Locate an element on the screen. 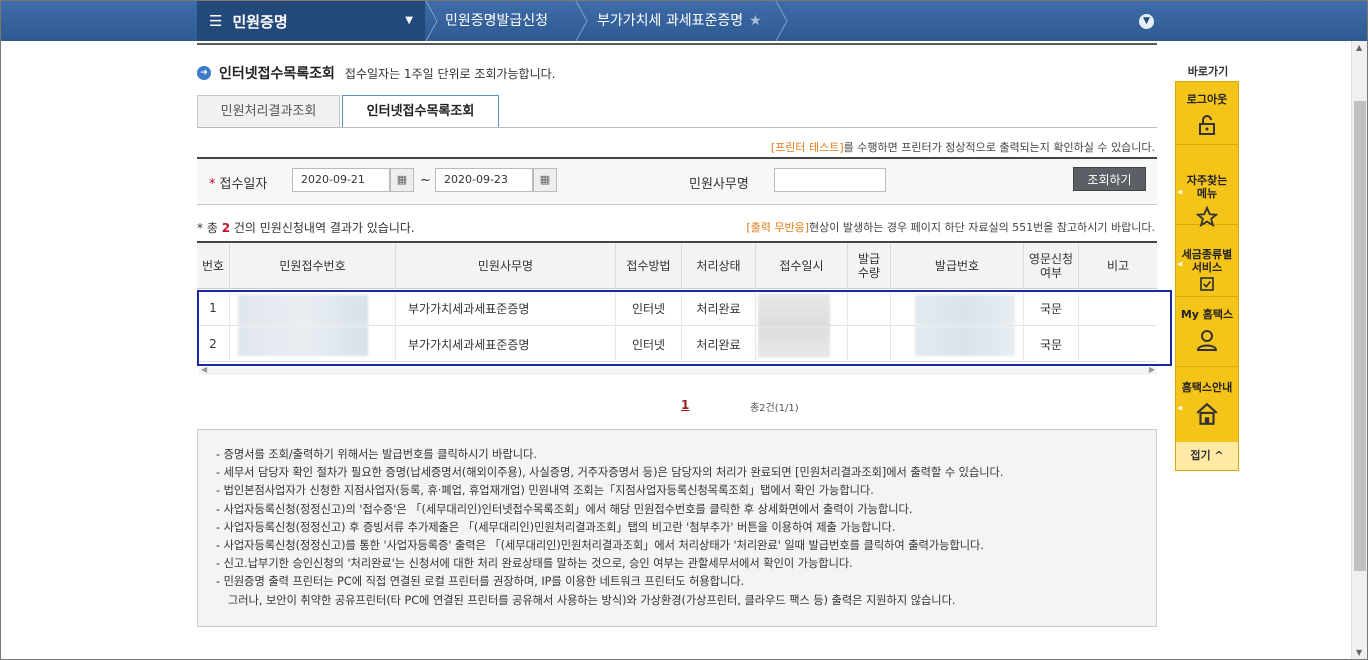 The height and width of the screenshot is (660, 1368). person-icon is located at coordinates (1207, 340).